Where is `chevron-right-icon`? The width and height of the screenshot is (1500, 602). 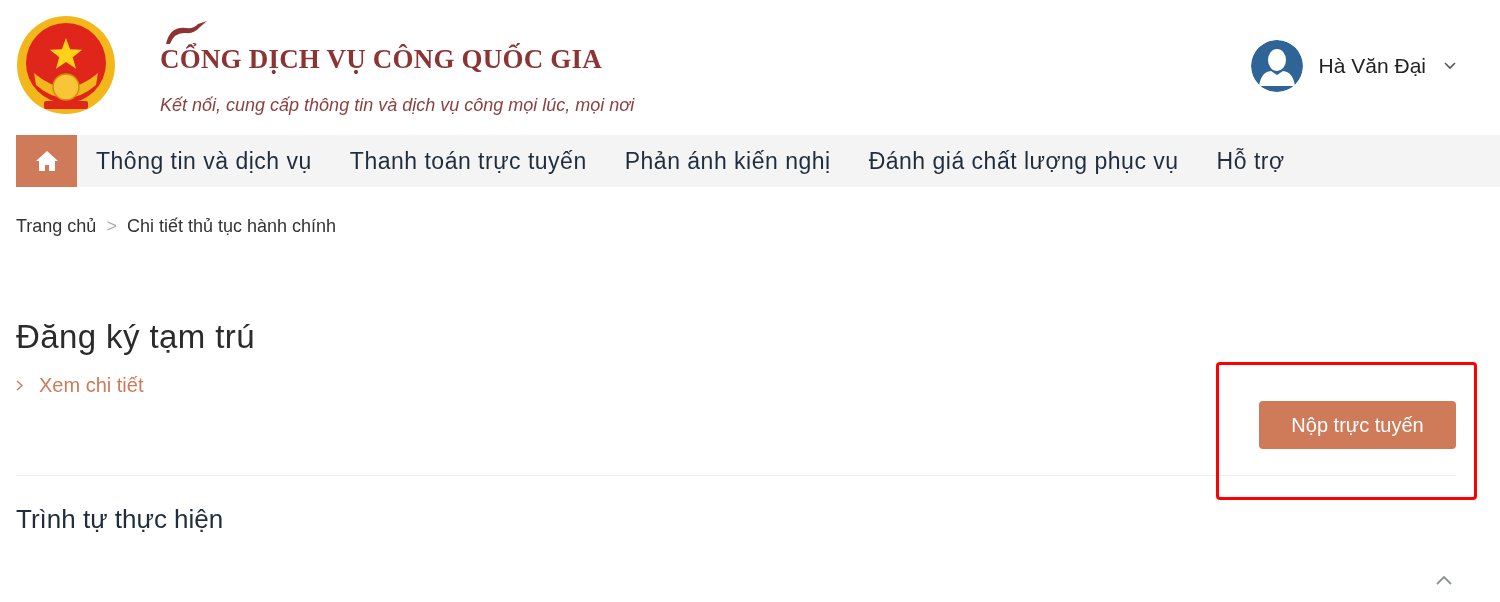 chevron-right-icon is located at coordinates (19, 385).